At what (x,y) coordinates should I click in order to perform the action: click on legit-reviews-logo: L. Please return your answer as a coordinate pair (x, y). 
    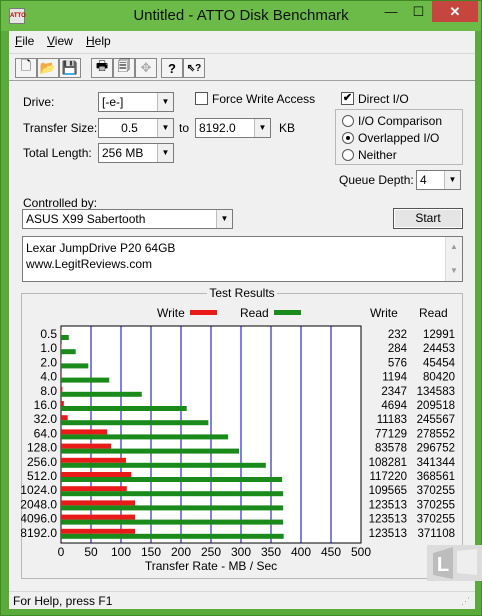
    Looking at the image, I should click on (454, 563).